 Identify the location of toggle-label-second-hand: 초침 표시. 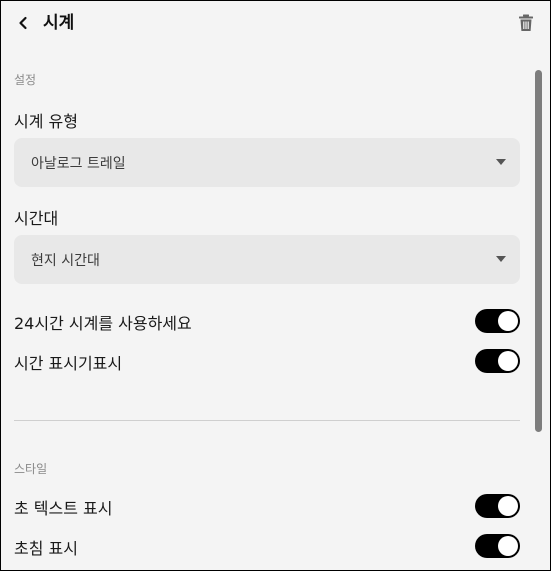
(46, 548).